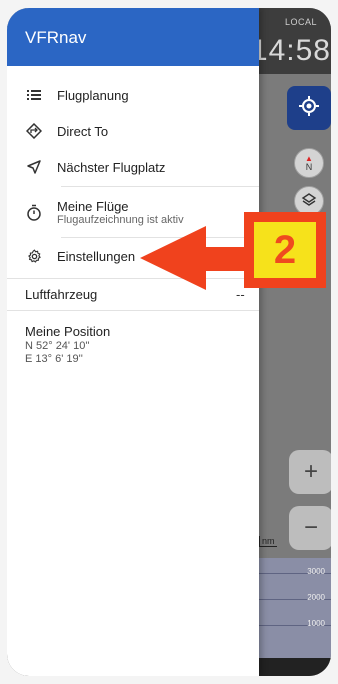 The image size is (338, 684). What do you see at coordinates (300, 22) in the screenshot?
I see `local-time-label: LOCAL` at bounding box center [300, 22].